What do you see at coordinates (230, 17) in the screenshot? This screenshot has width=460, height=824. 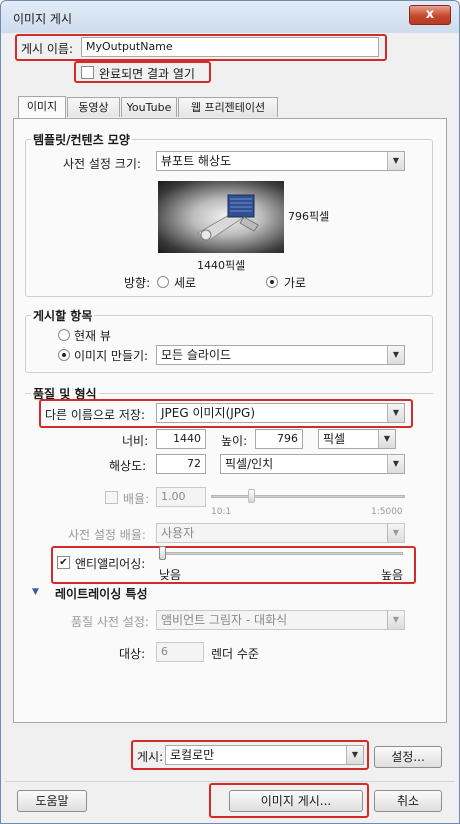 I see `title-bar: 이미지 게시 x` at bounding box center [230, 17].